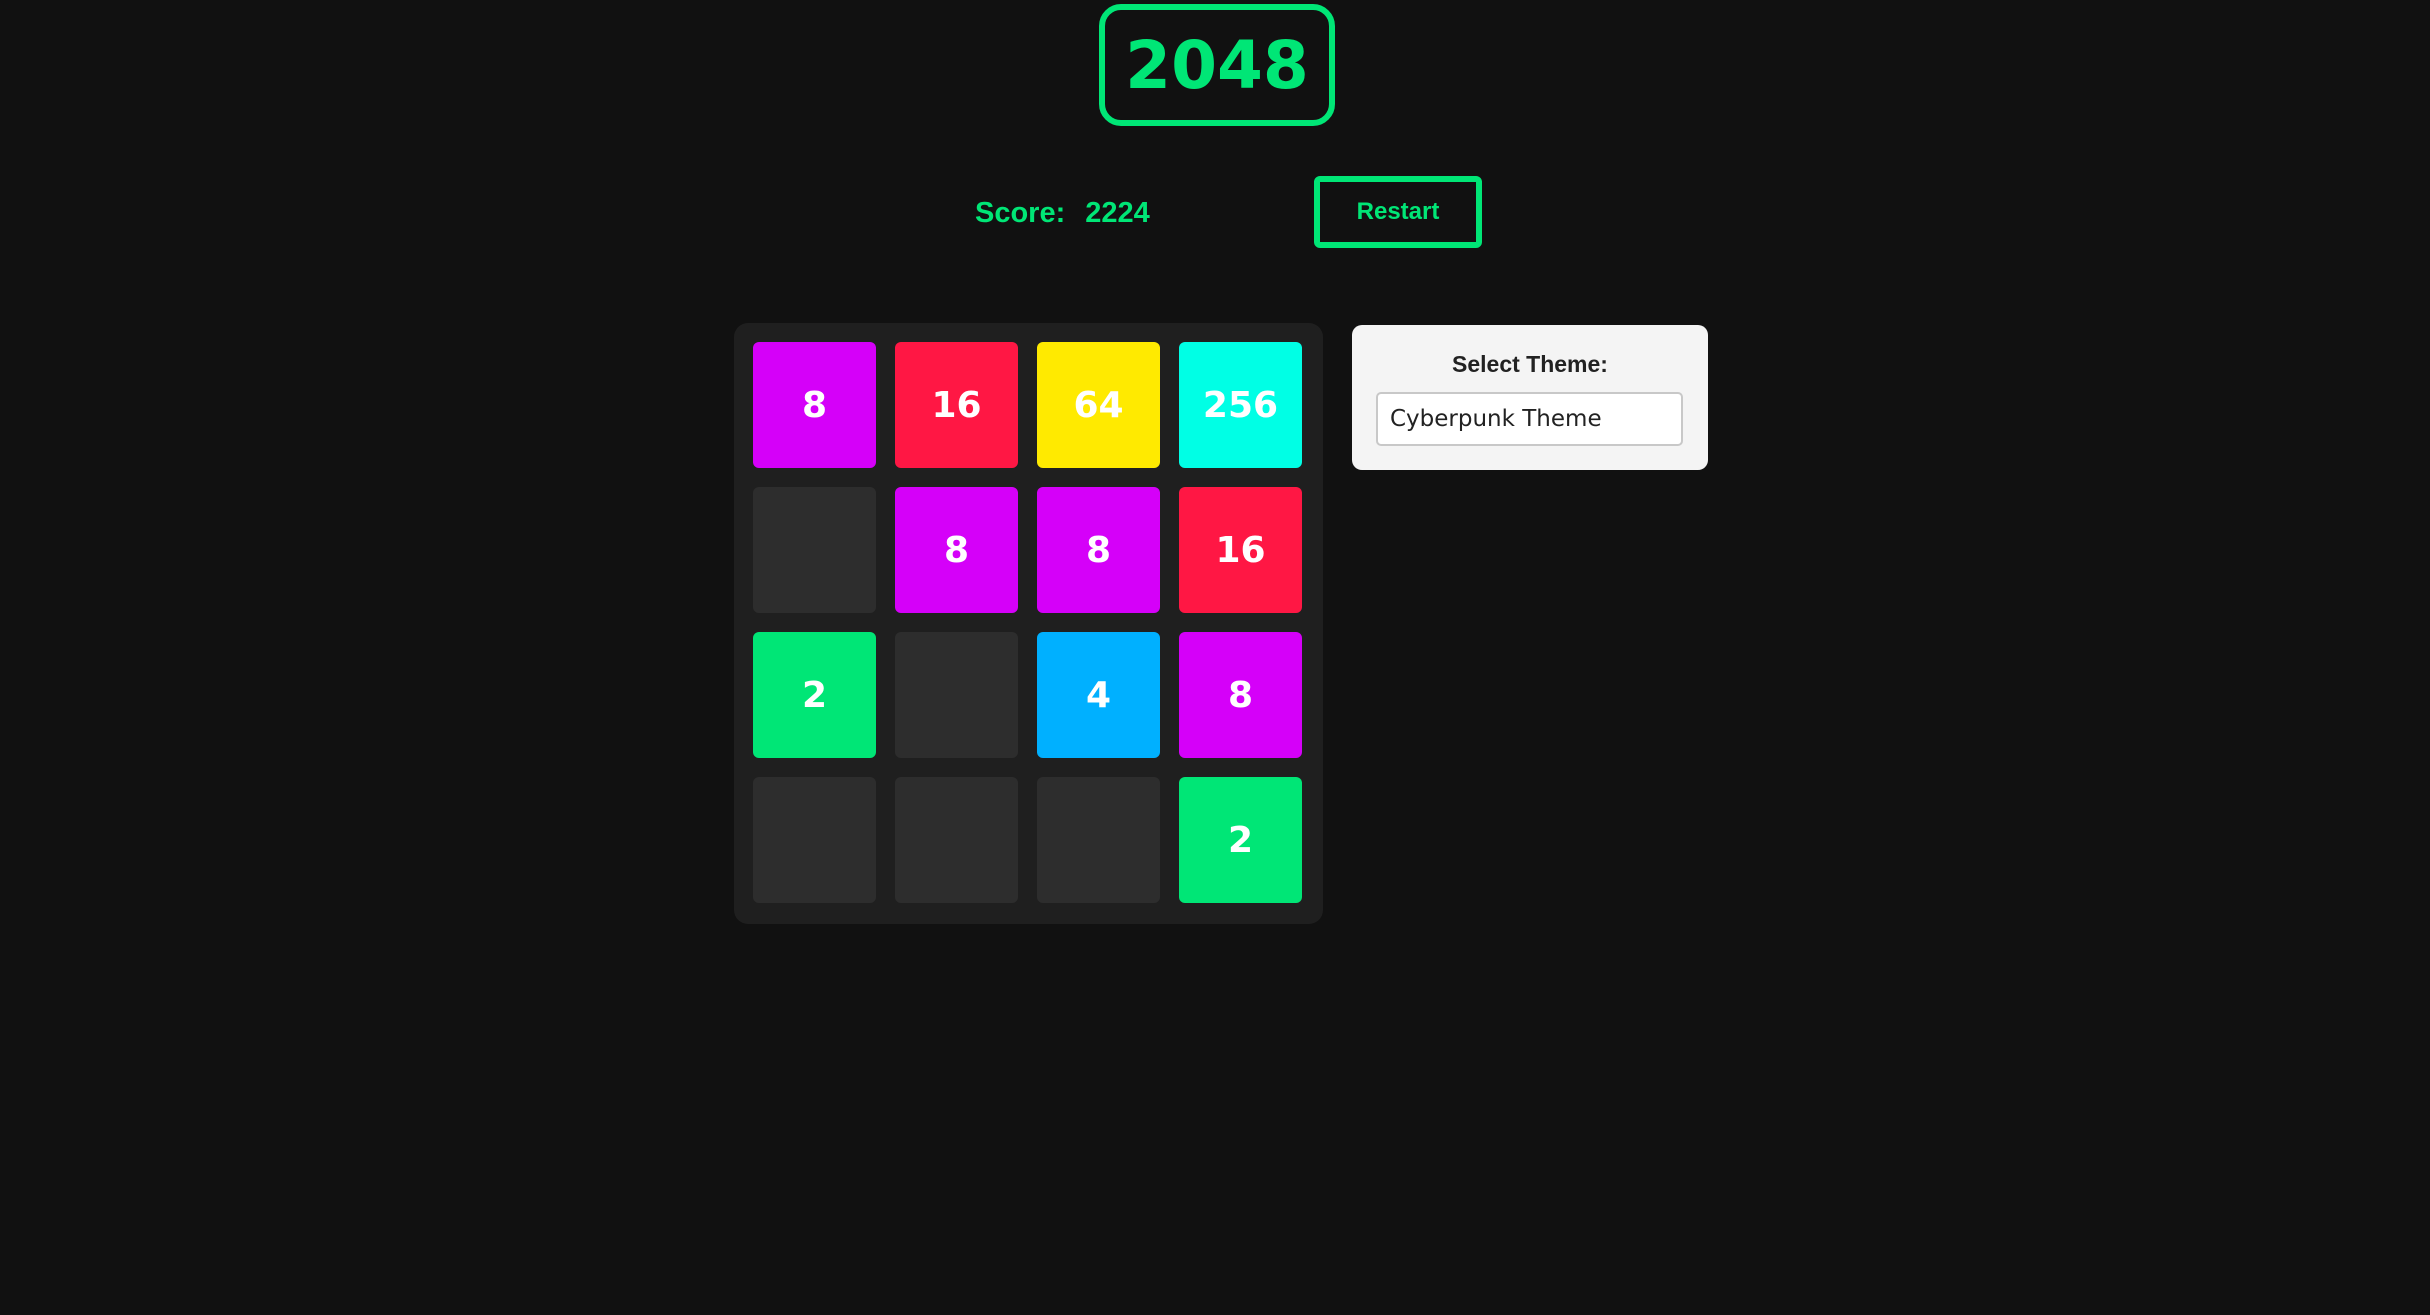 The width and height of the screenshot is (2430, 1315). What do you see at coordinates (1217, 65) in the screenshot?
I see `game-title: 2048` at bounding box center [1217, 65].